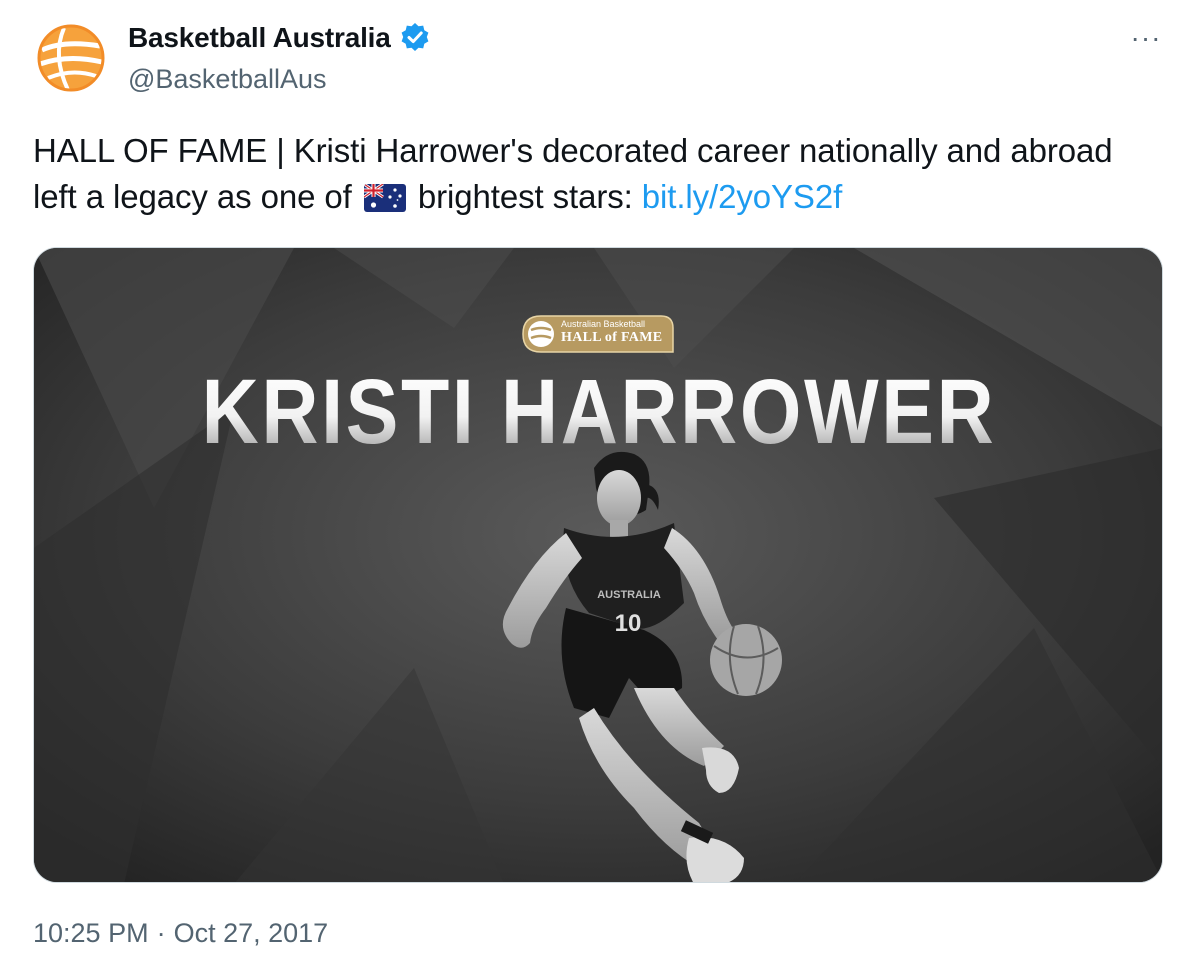 The image size is (1190, 980). I want to click on badge-line2: HALL of FAME, so click(612, 337).